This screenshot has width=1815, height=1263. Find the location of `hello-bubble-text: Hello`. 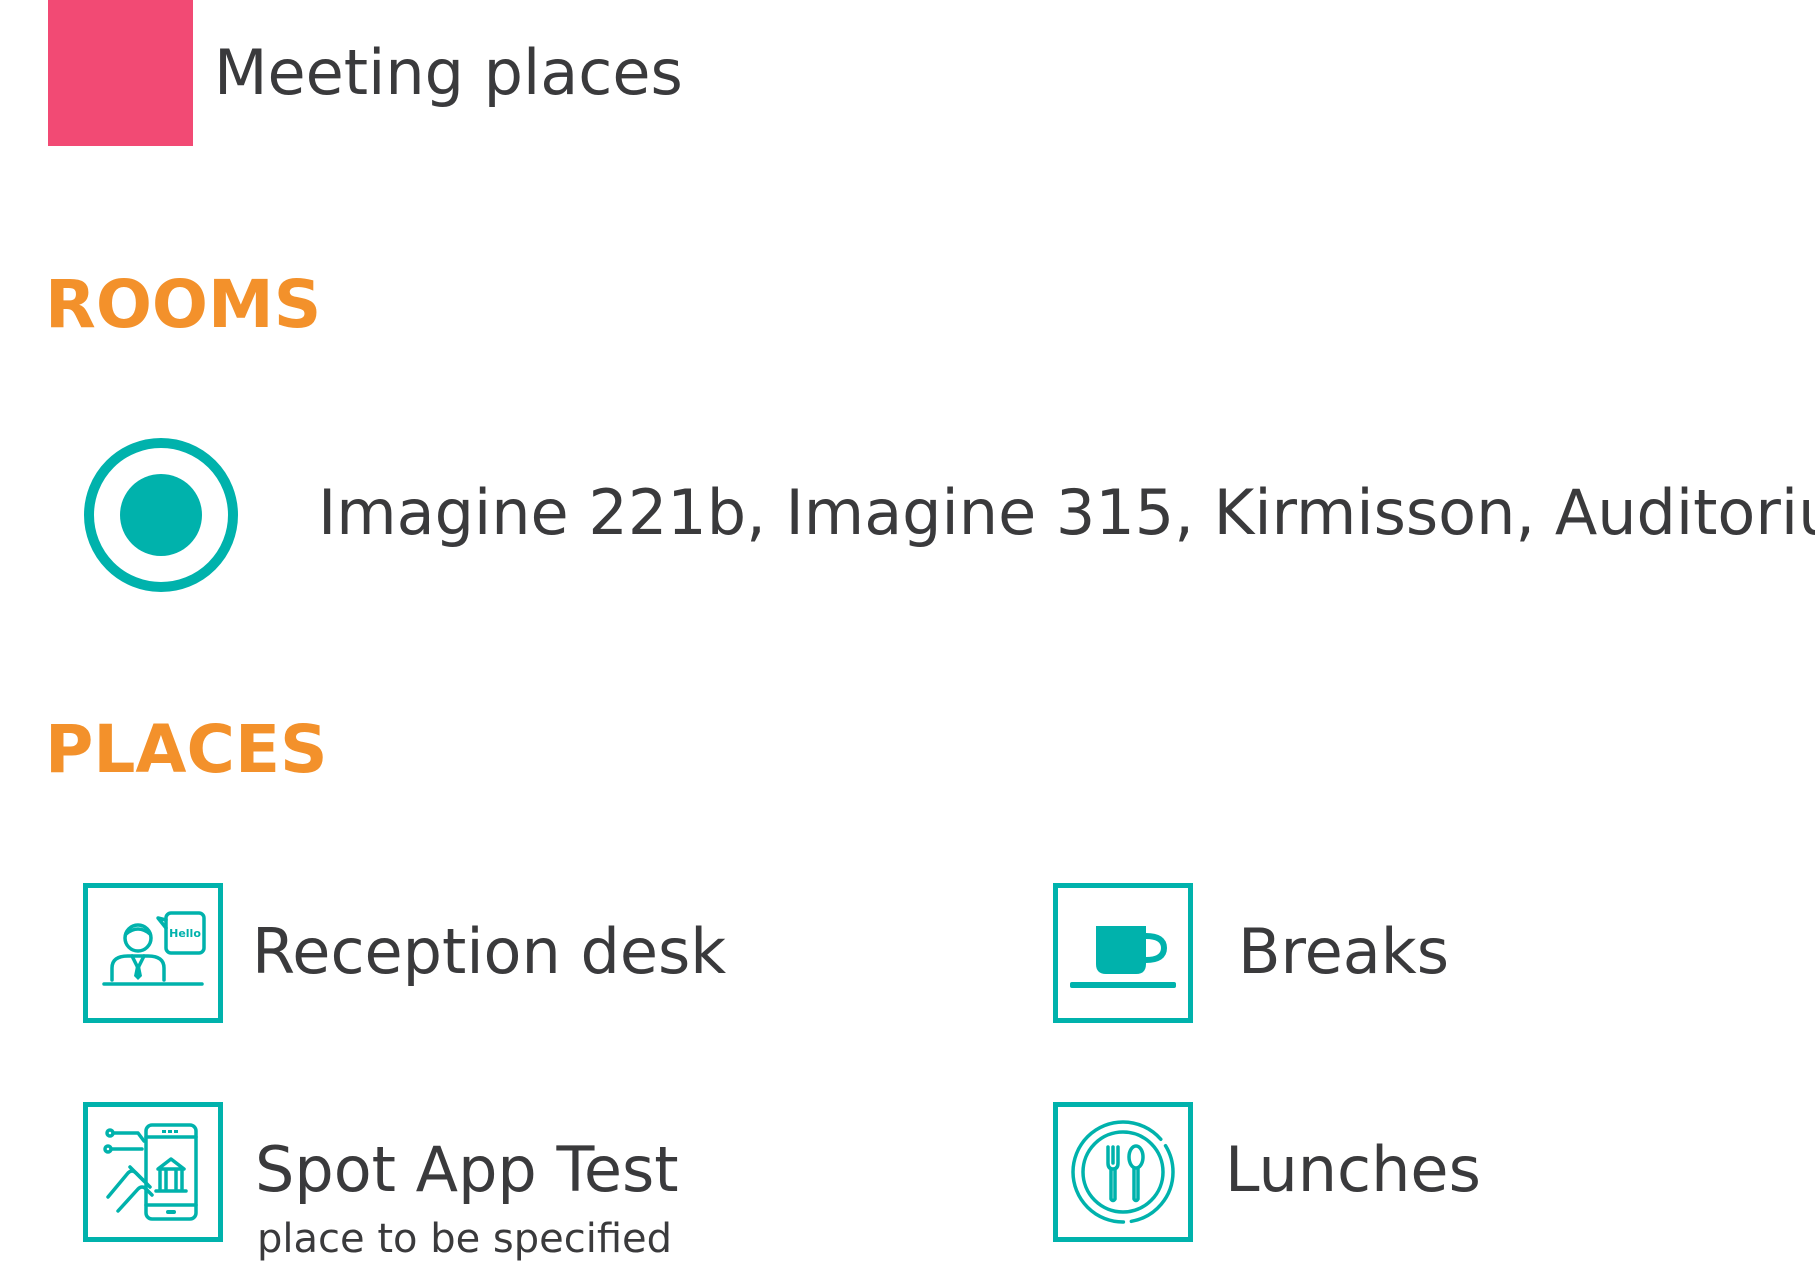

hello-bubble-text: Hello is located at coordinates (185, 933).